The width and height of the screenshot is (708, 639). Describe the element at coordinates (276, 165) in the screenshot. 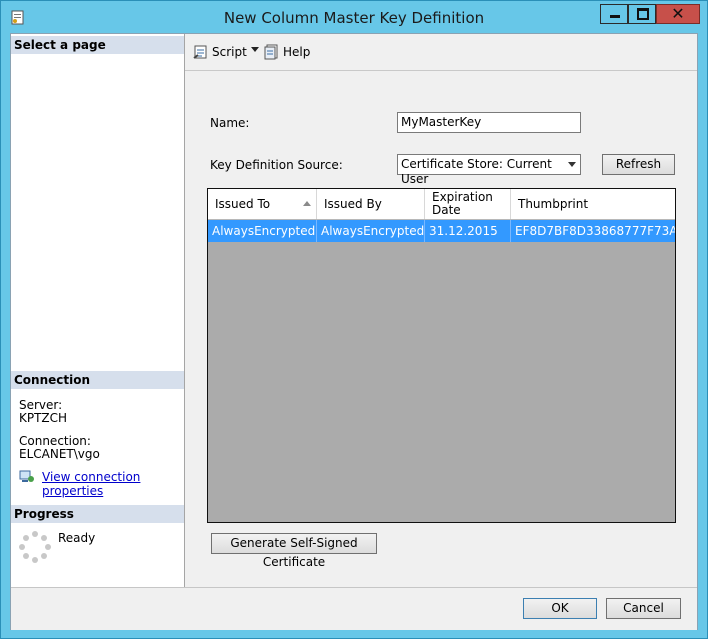

I see `key-source-label: Key Definition Source:` at that location.